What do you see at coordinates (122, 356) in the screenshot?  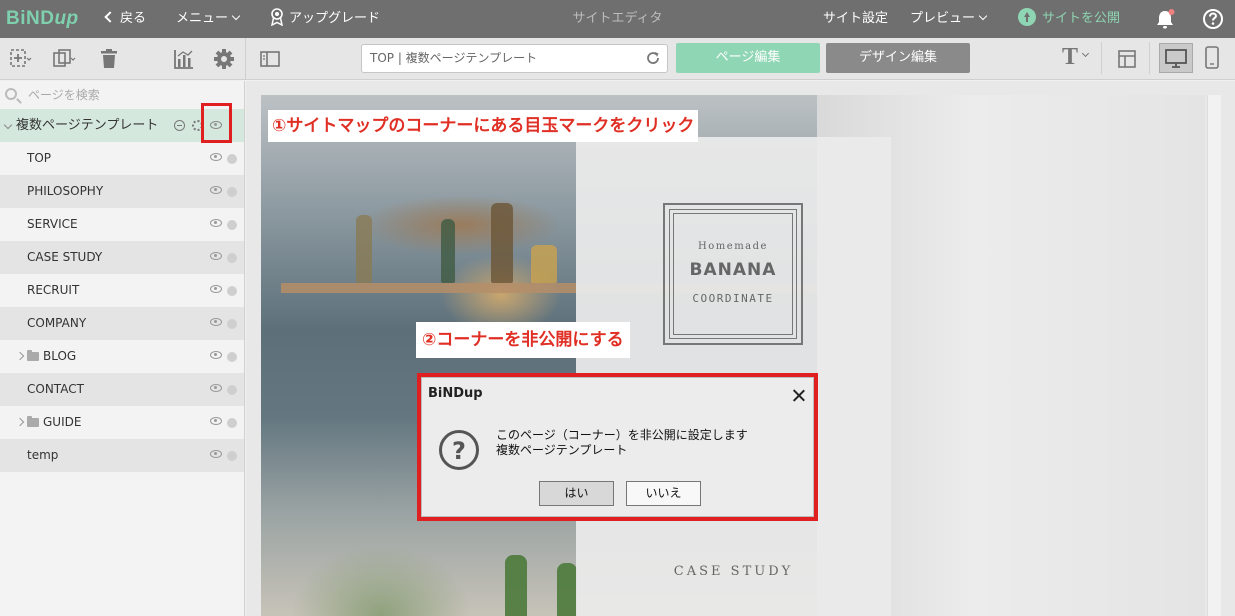 I see `sidebar-item-blog: BLOG` at bounding box center [122, 356].